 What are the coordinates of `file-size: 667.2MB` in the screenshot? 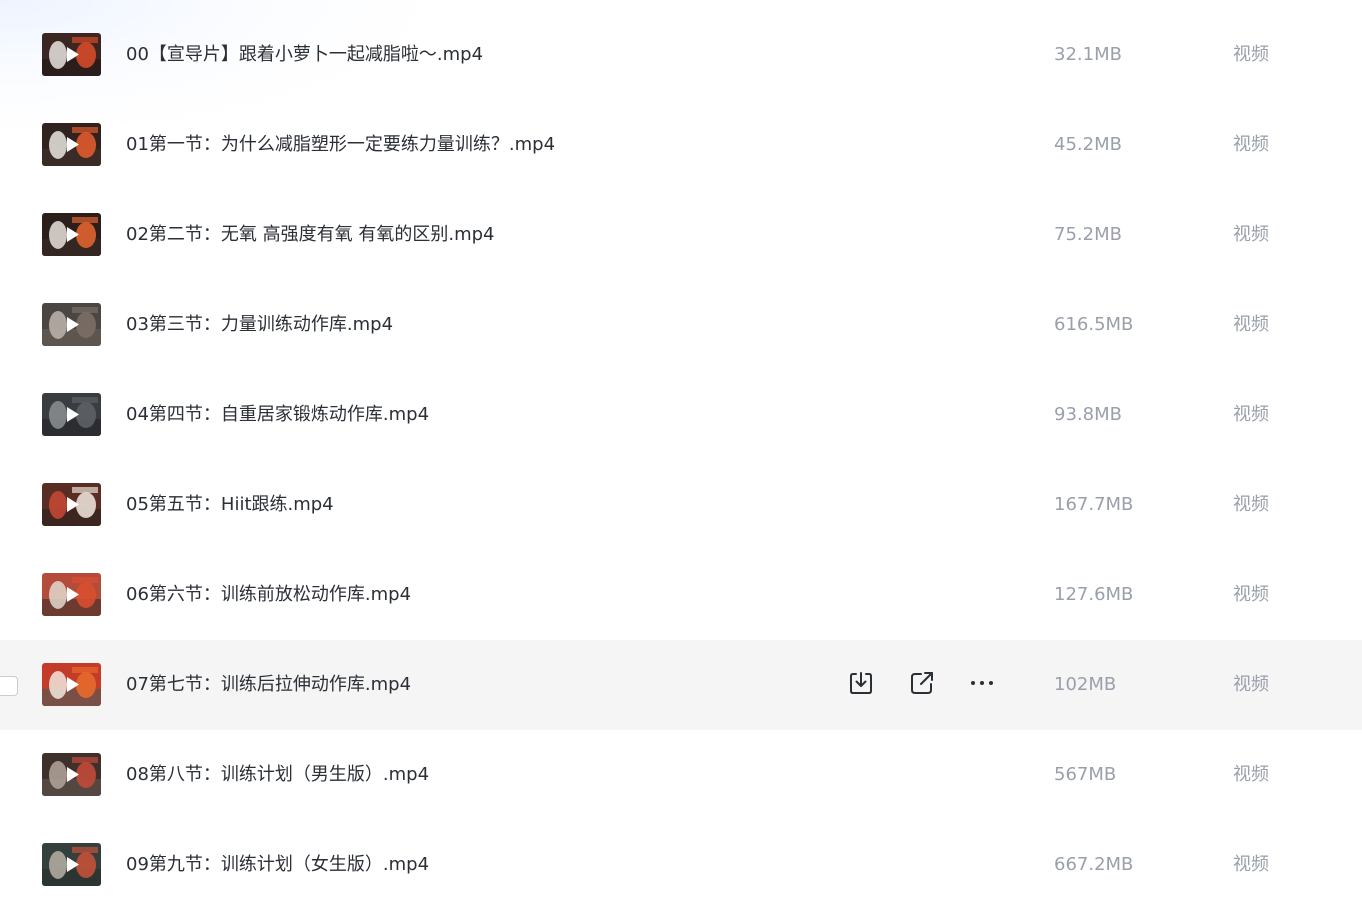 It's located at (1094, 864).